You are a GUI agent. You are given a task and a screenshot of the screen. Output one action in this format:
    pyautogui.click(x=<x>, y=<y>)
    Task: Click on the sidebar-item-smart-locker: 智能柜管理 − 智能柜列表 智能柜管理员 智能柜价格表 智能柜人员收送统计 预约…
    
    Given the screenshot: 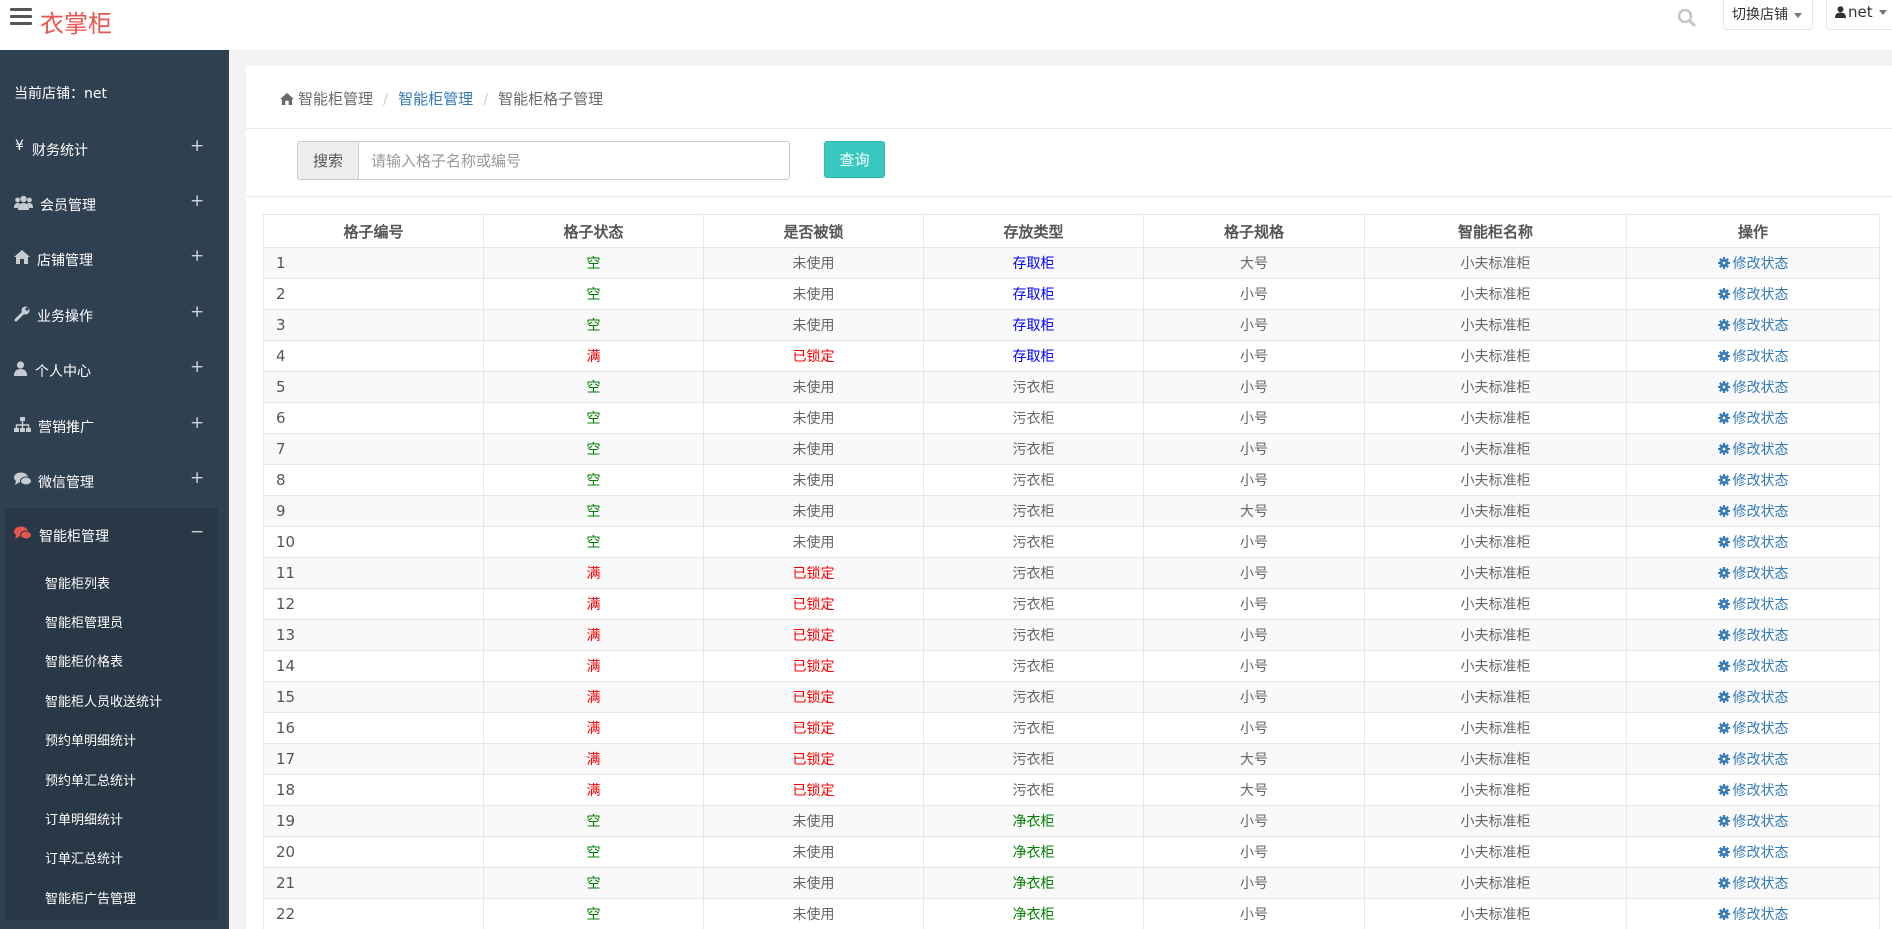 What is the action you would take?
    pyautogui.click(x=111, y=714)
    